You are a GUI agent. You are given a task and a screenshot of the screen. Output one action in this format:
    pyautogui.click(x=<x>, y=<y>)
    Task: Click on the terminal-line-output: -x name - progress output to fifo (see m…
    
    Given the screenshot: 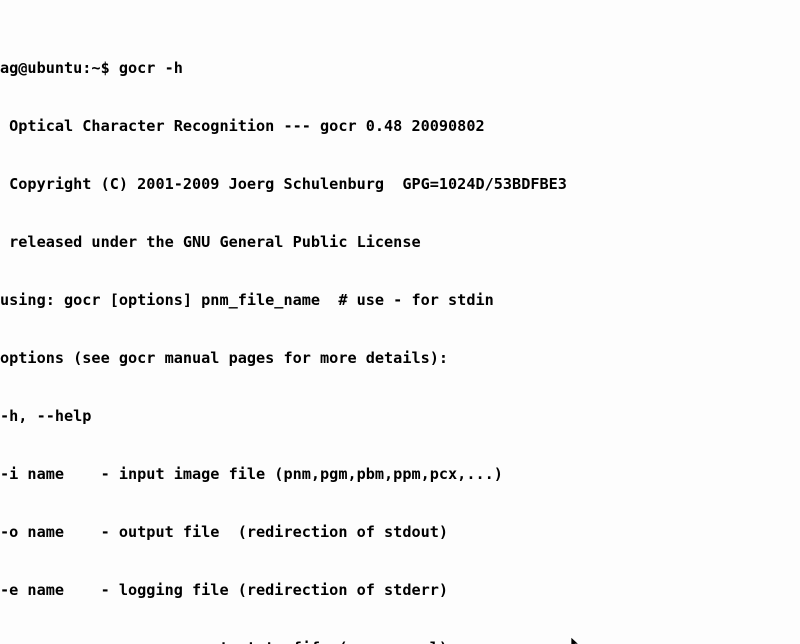 What is the action you would take?
    pyautogui.click(x=315, y=641)
    